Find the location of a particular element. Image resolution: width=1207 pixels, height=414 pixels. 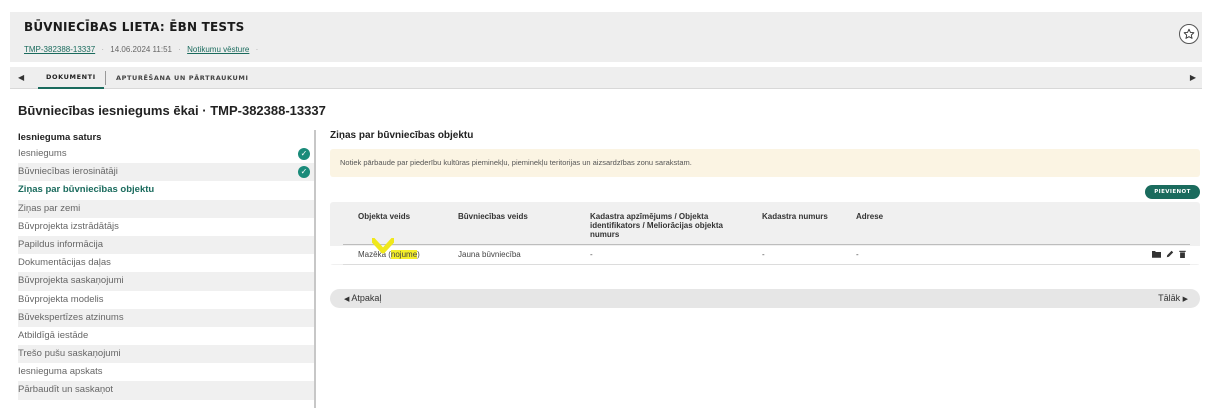

sidebar-item-label: Būvprojekta saskaņojumi is located at coordinates (71, 281).